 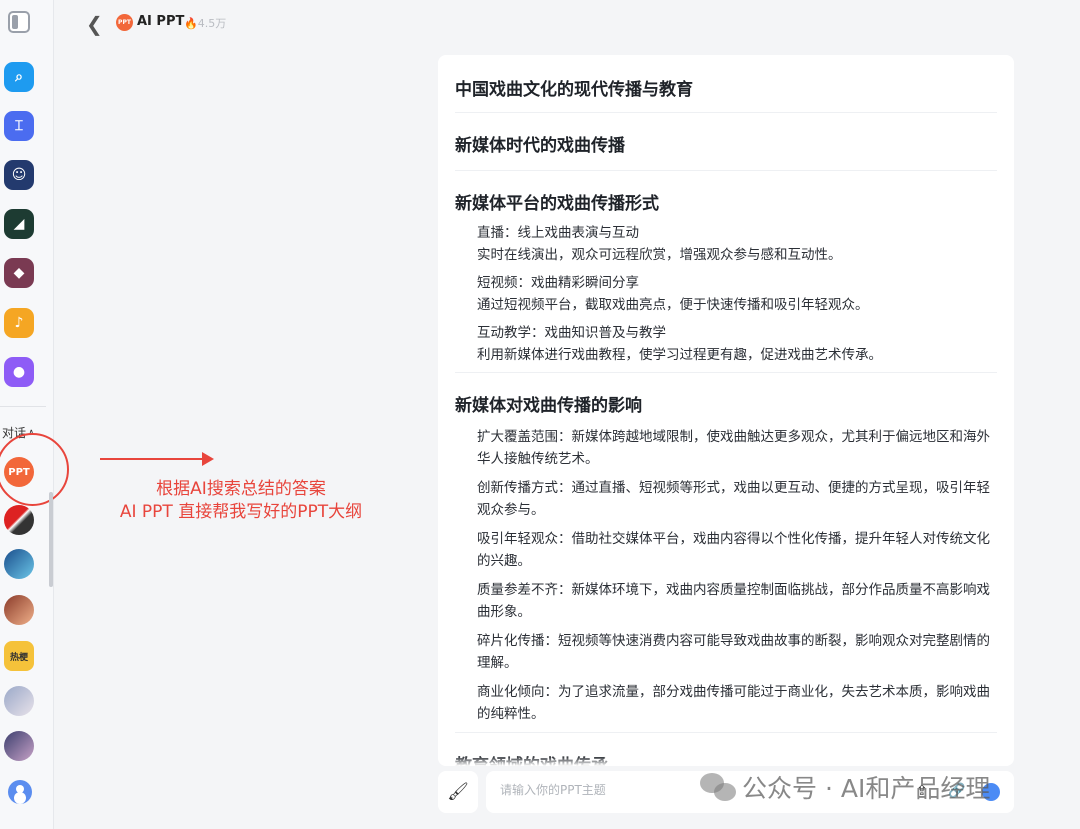 I want to click on chapter-heading-1: 新媒体时代的戏曲传播, so click(x=726, y=142).